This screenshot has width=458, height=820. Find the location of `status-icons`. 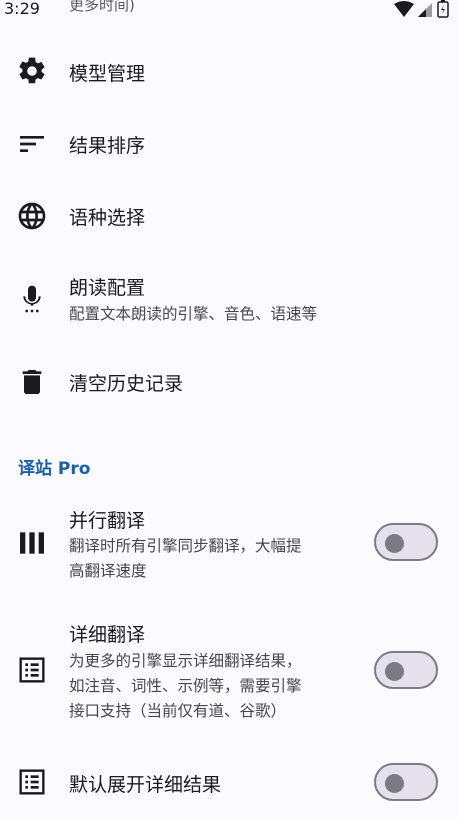

status-icons is located at coordinates (423, 9).